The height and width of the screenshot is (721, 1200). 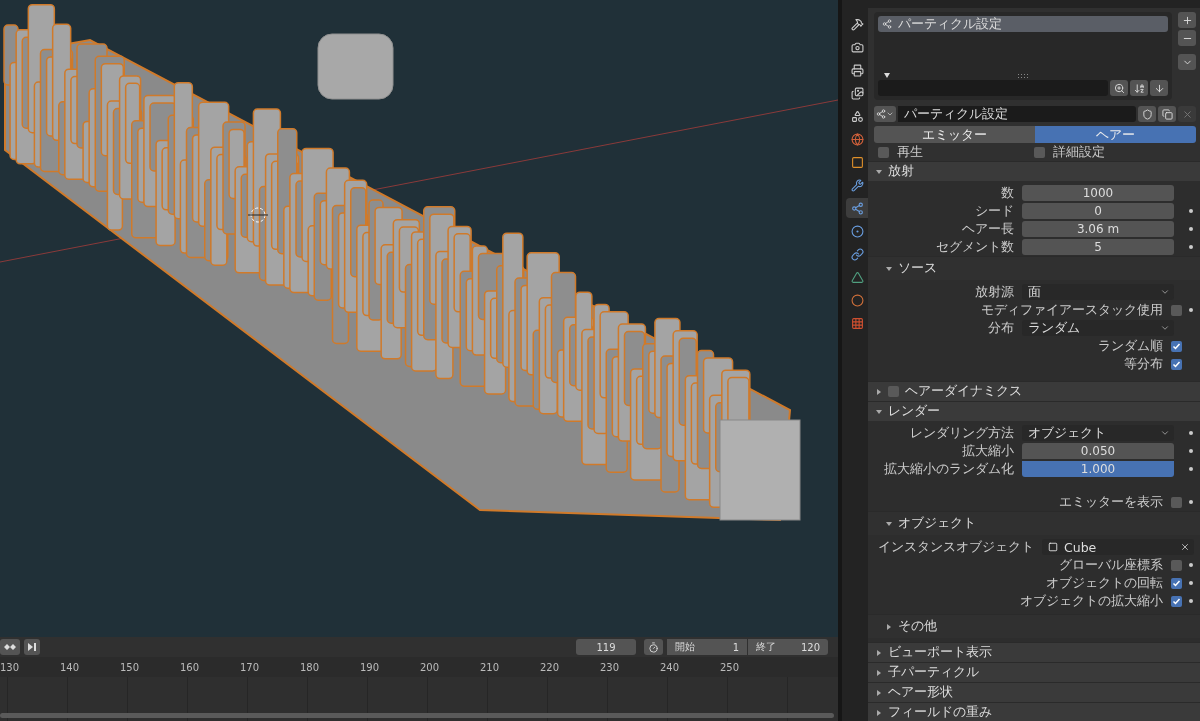 What do you see at coordinates (1098, 433) in the screenshot?
I see `dropdown: オブジェクト` at bounding box center [1098, 433].